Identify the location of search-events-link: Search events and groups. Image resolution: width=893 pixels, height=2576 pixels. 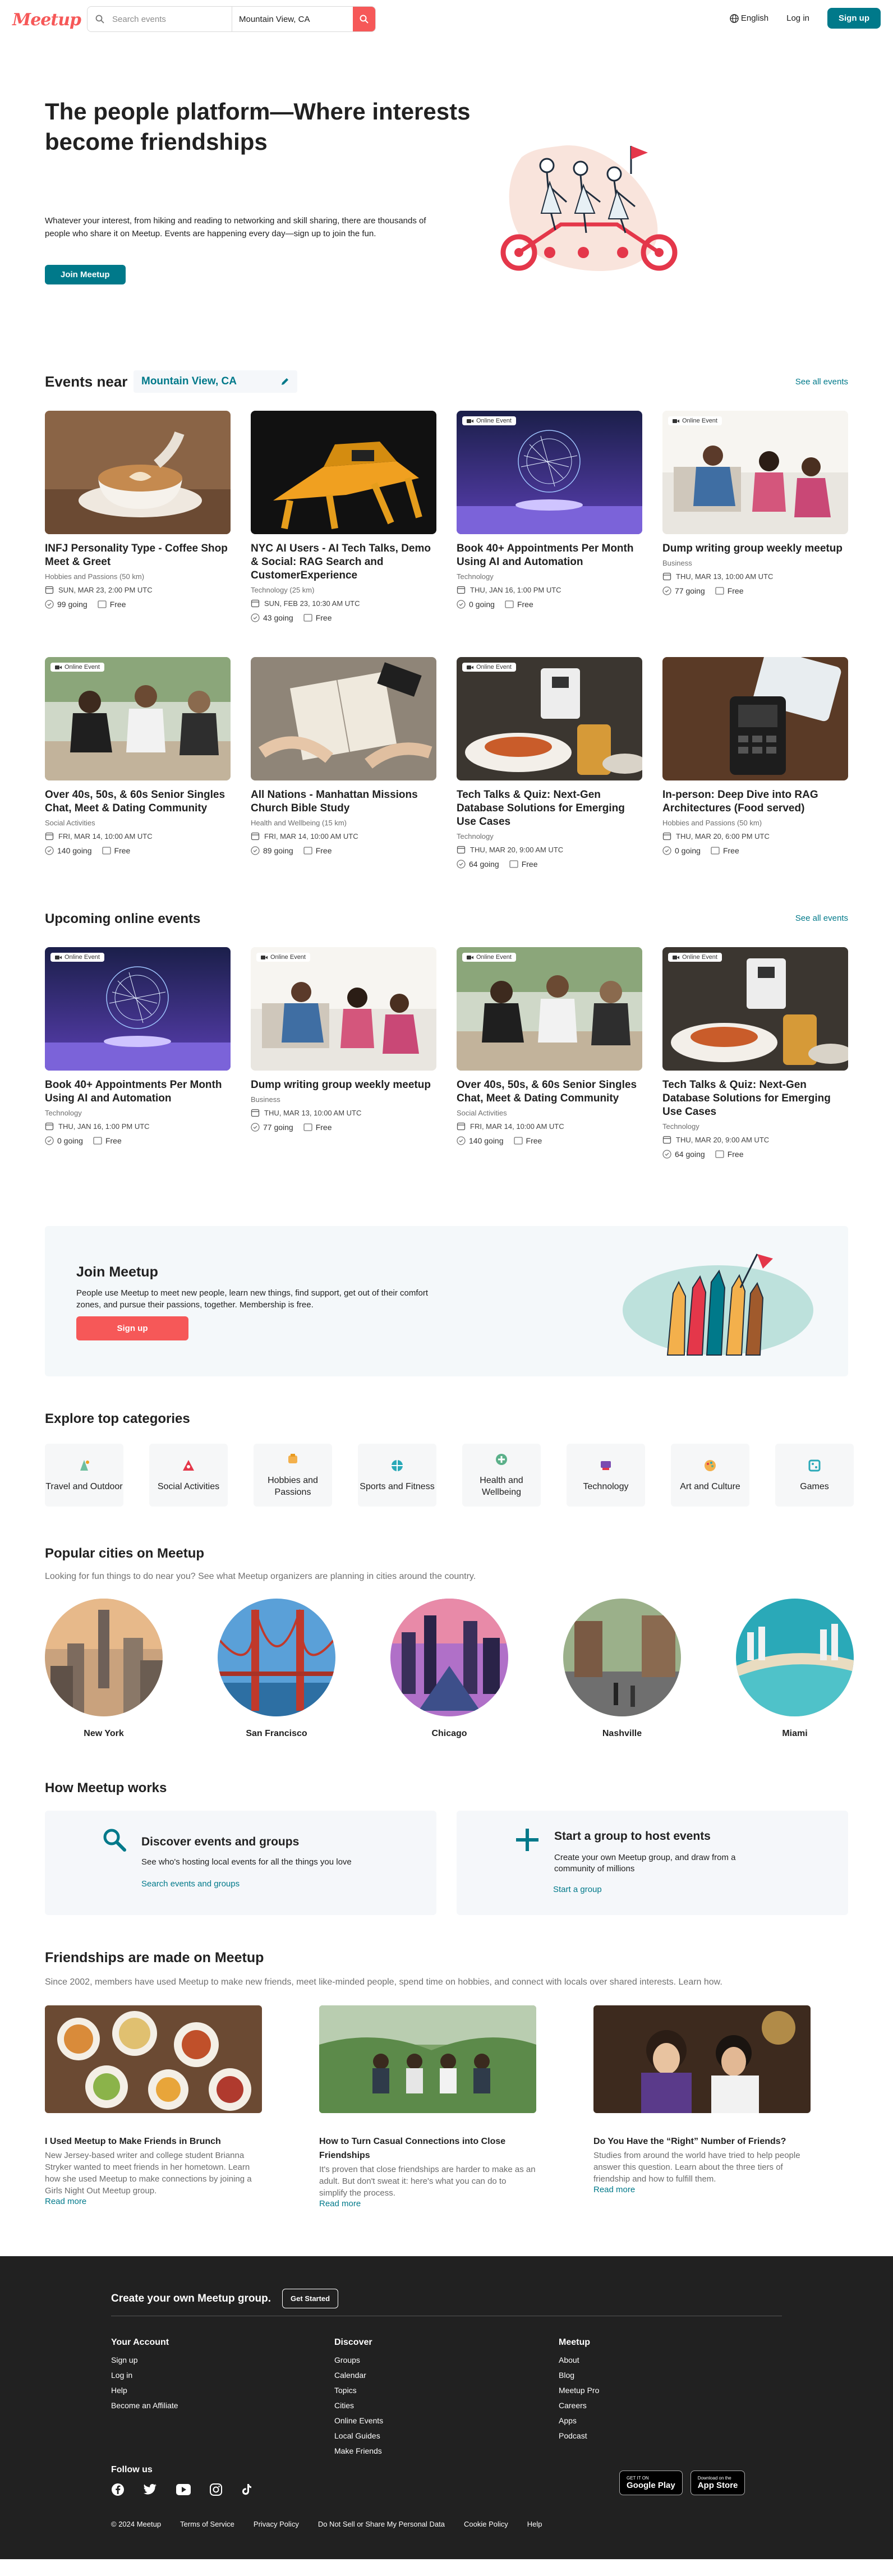
(191, 1884).